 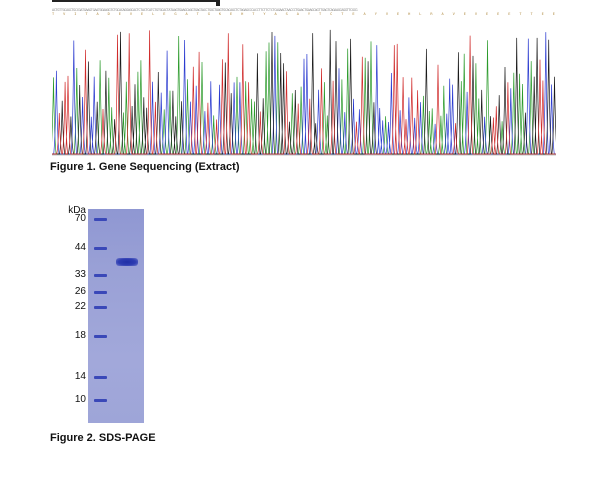 I want to click on mw-label-22: 22, so click(x=80, y=306).